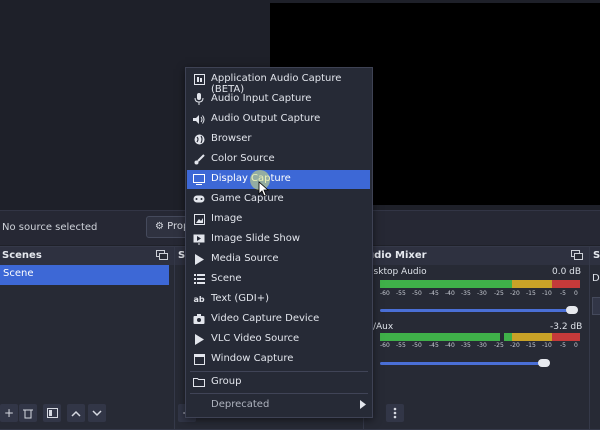 The image size is (600, 430). Describe the element at coordinates (278, 159) in the screenshot. I see `menu-item-color-source: Color Source` at that location.